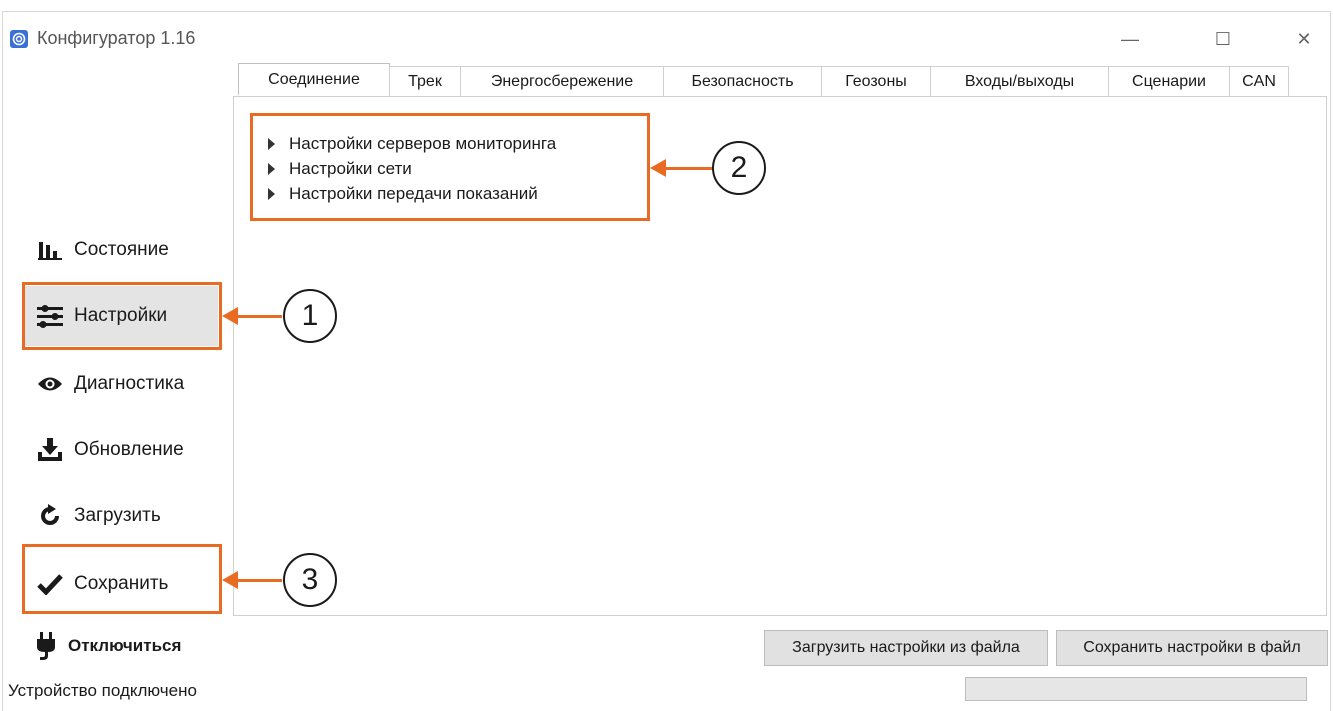 This screenshot has width=1333, height=711. What do you see at coordinates (1169, 81) in the screenshot?
I see `tab-scenarios: Сценарии` at bounding box center [1169, 81].